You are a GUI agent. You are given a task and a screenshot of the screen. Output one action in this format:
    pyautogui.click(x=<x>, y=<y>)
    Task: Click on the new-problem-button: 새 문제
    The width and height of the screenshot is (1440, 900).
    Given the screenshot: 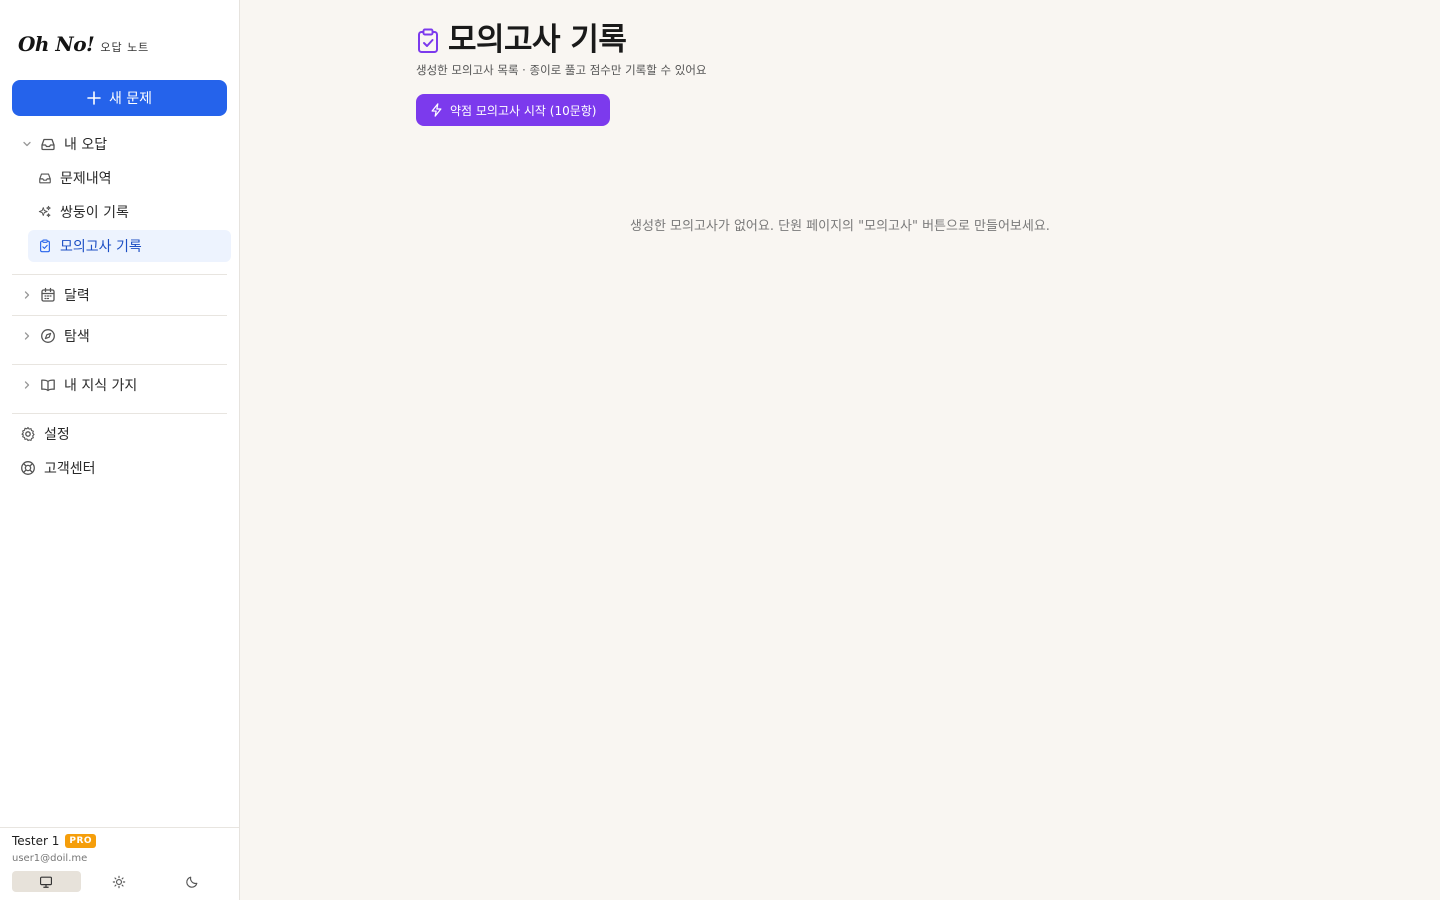 What is the action you would take?
    pyautogui.click(x=119, y=98)
    